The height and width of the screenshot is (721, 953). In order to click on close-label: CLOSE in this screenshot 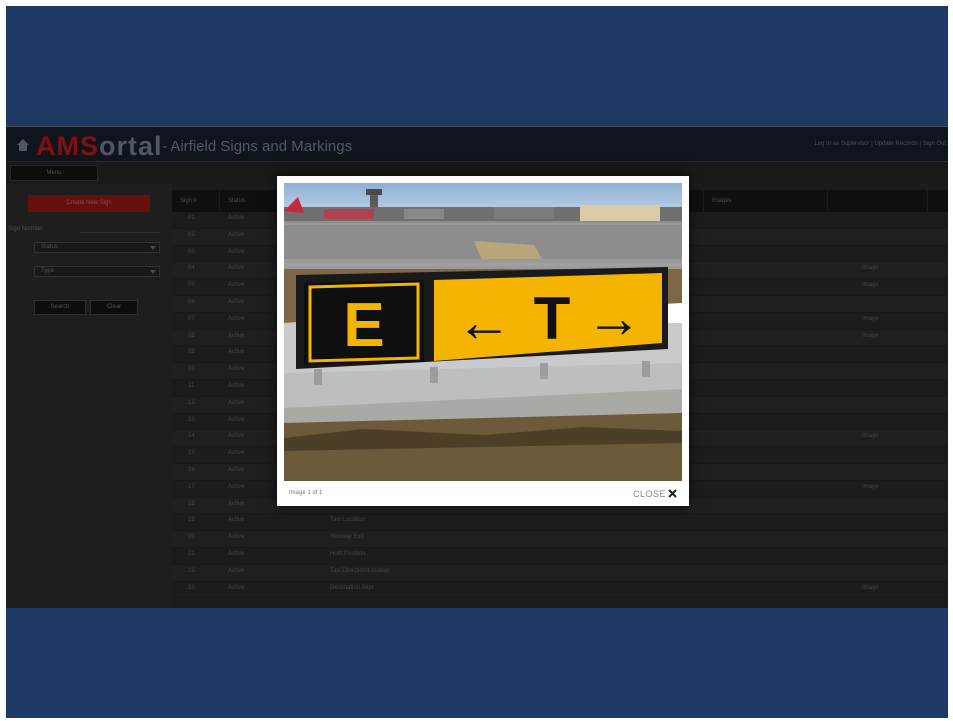, I will do `click(649, 493)`.